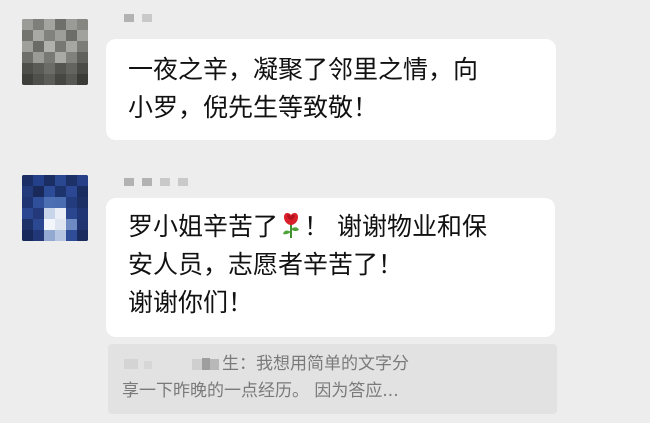 This screenshot has width=650, height=423. I want to click on rose-icon, so click(291, 225).